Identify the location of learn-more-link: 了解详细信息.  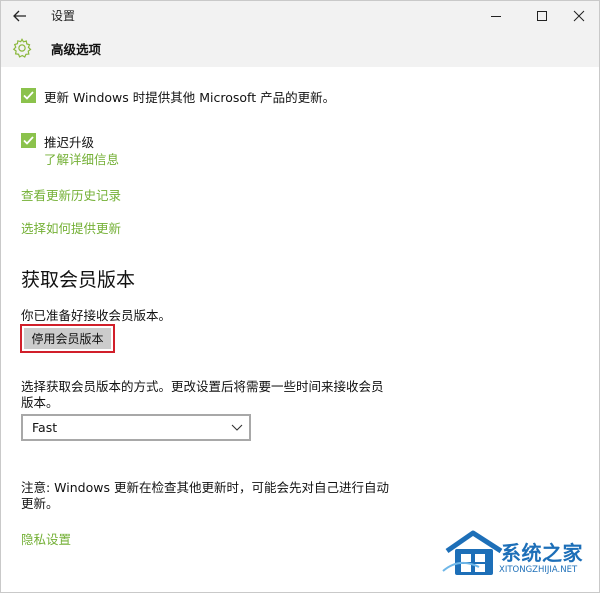
(81, 158).